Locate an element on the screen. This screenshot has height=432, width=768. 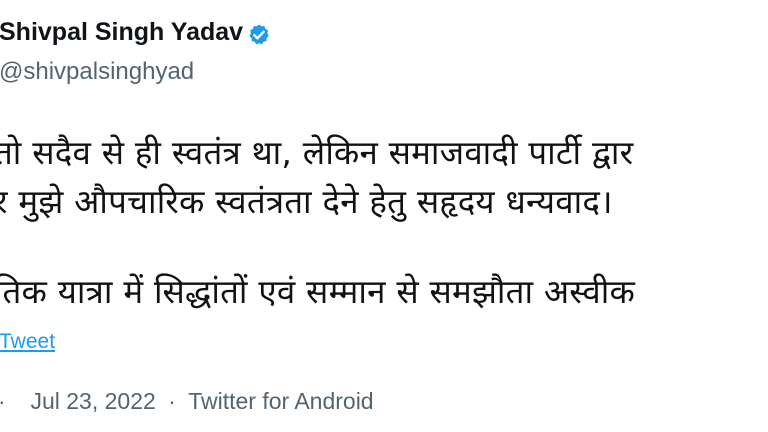
time-fragment: · is located at coordinates (3, 401).